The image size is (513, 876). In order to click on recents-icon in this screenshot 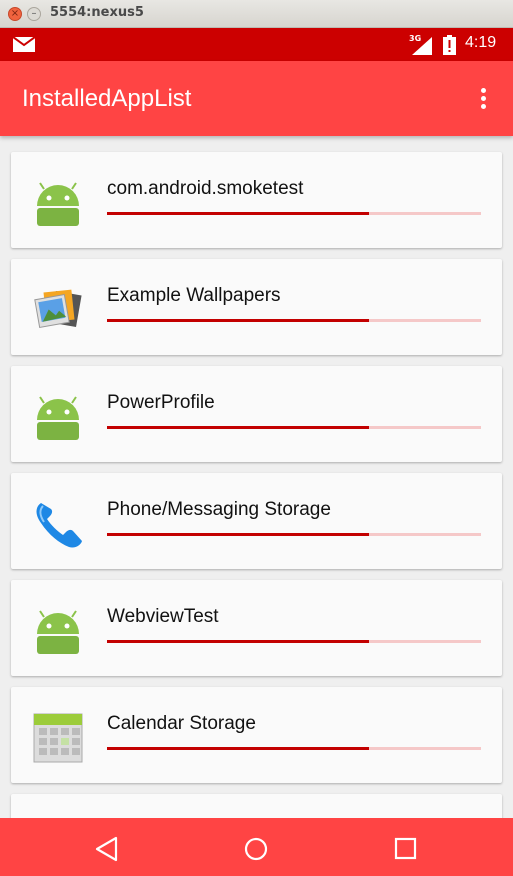, I will do `click(406, 849)`.